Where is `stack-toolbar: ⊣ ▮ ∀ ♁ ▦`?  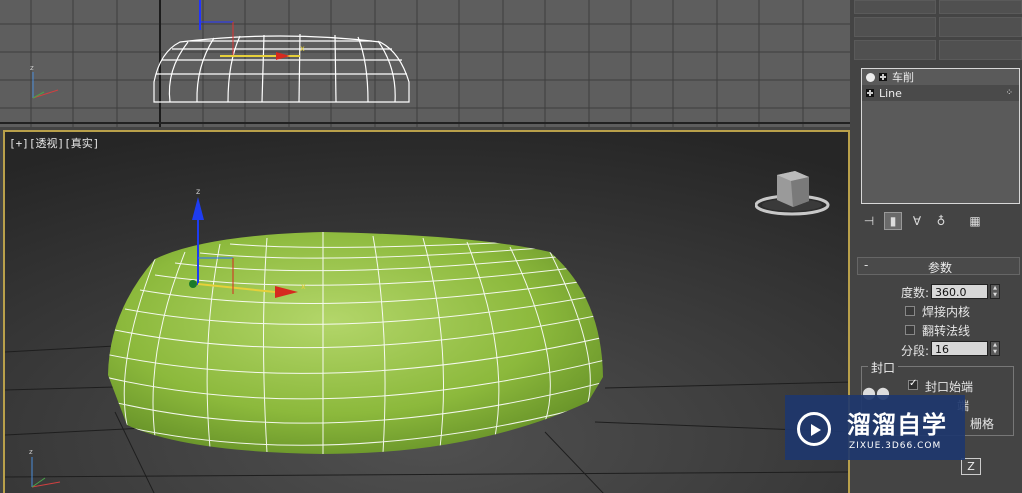
stack-toolbar: ⊣ ▮ ∀ ♁ ▦ is located at coordinates (940, 221).